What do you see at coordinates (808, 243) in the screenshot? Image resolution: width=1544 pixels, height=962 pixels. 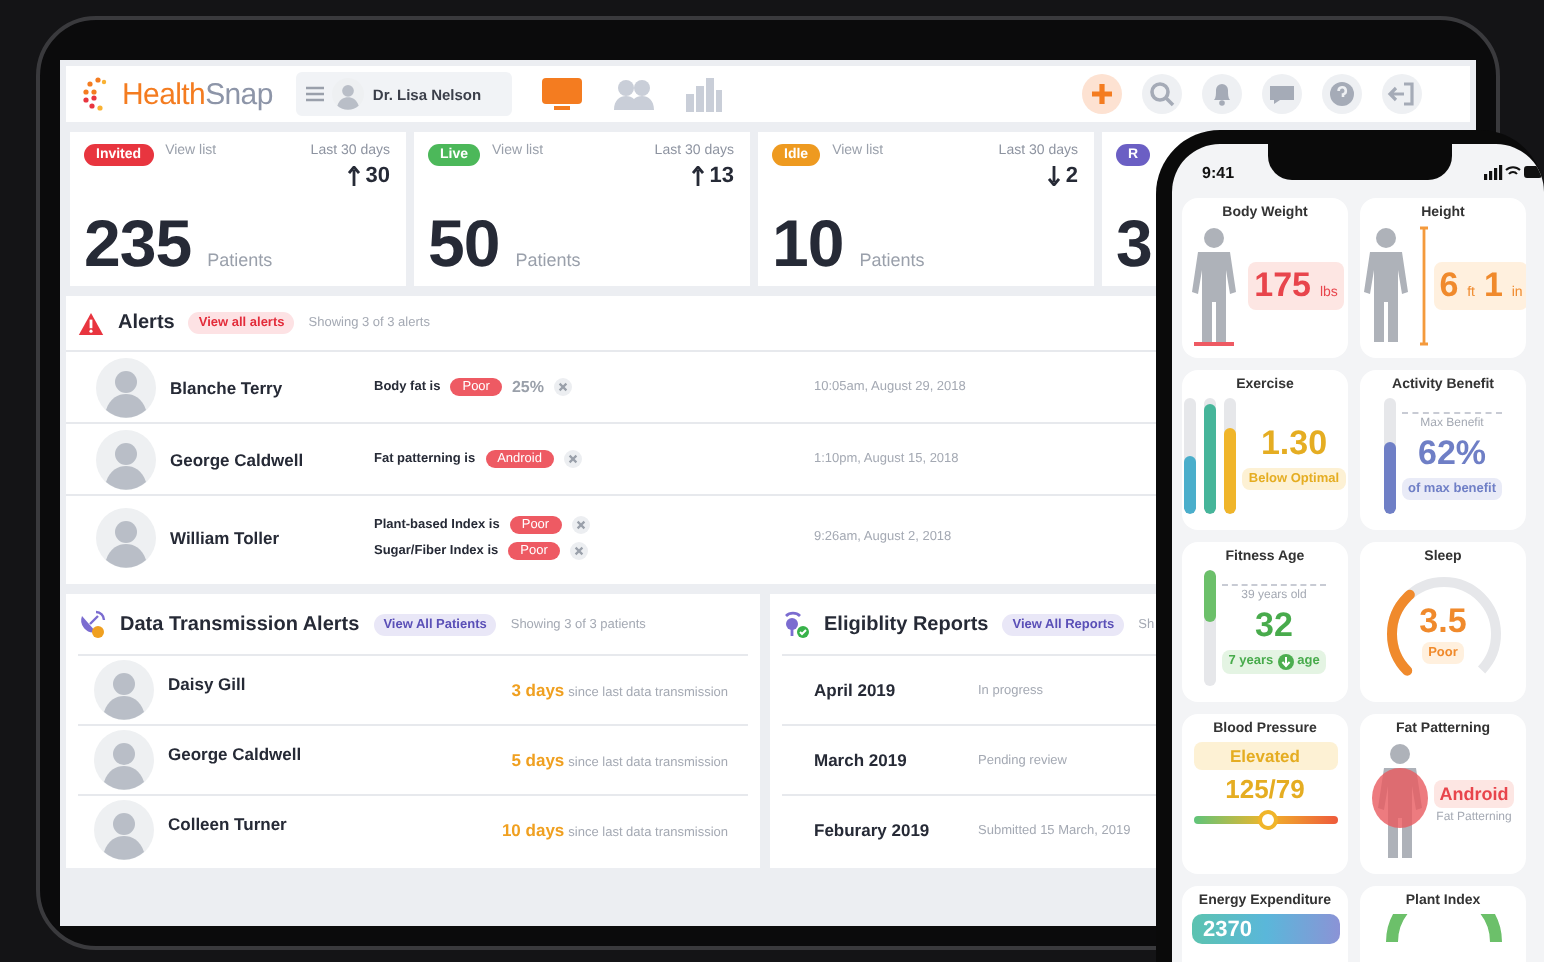 I see `patient-count: 10` at bounding box center [808, 243].